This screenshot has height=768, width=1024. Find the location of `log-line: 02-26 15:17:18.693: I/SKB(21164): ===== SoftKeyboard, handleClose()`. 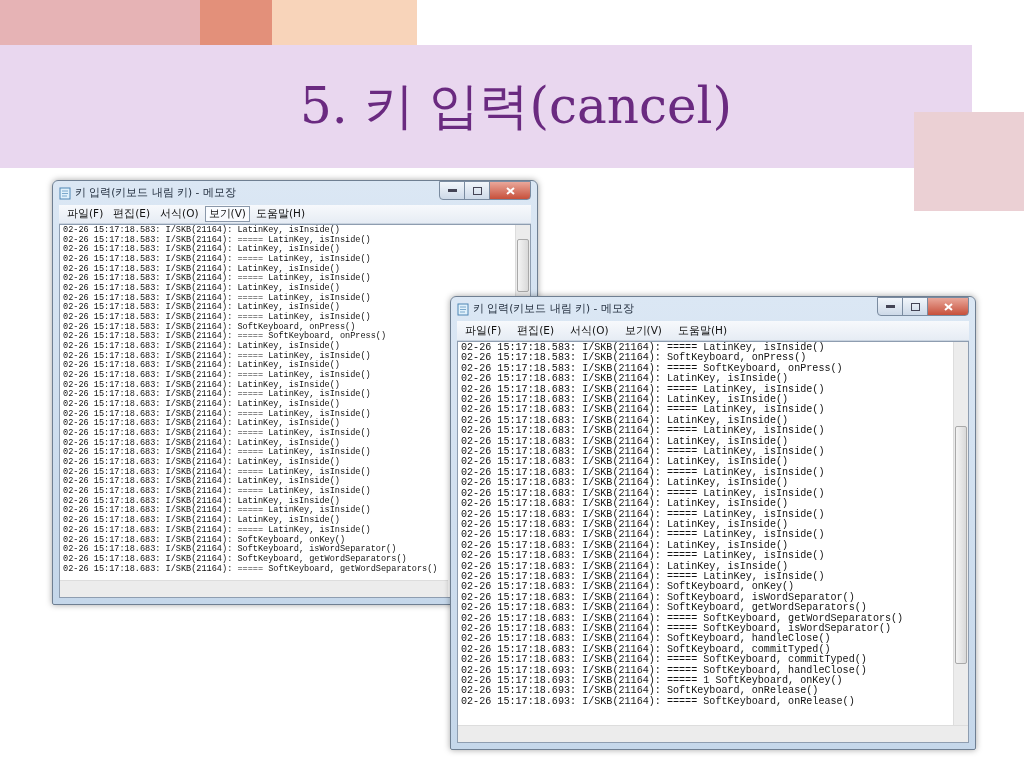

log-line: 02-26 15:17:18.693: I/SKB(21164): ===== SoftKeyboard, handleClose() is located at coordinates (664, 670).